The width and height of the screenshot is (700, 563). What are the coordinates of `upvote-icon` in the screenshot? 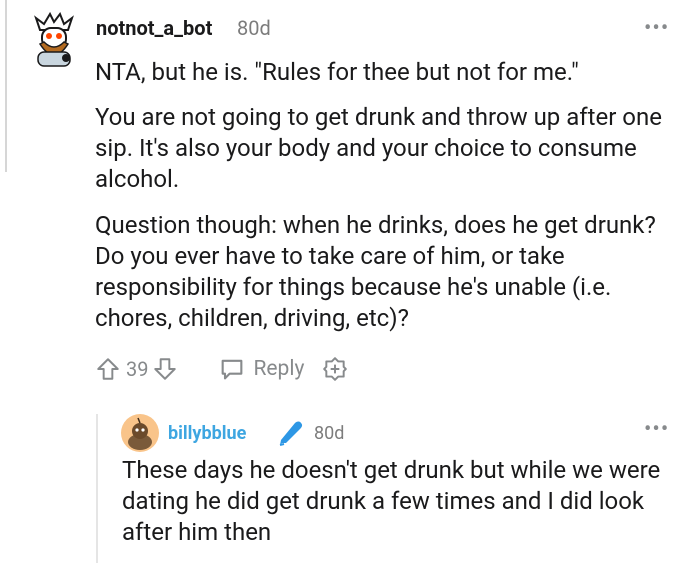 It's located at (108, 369).